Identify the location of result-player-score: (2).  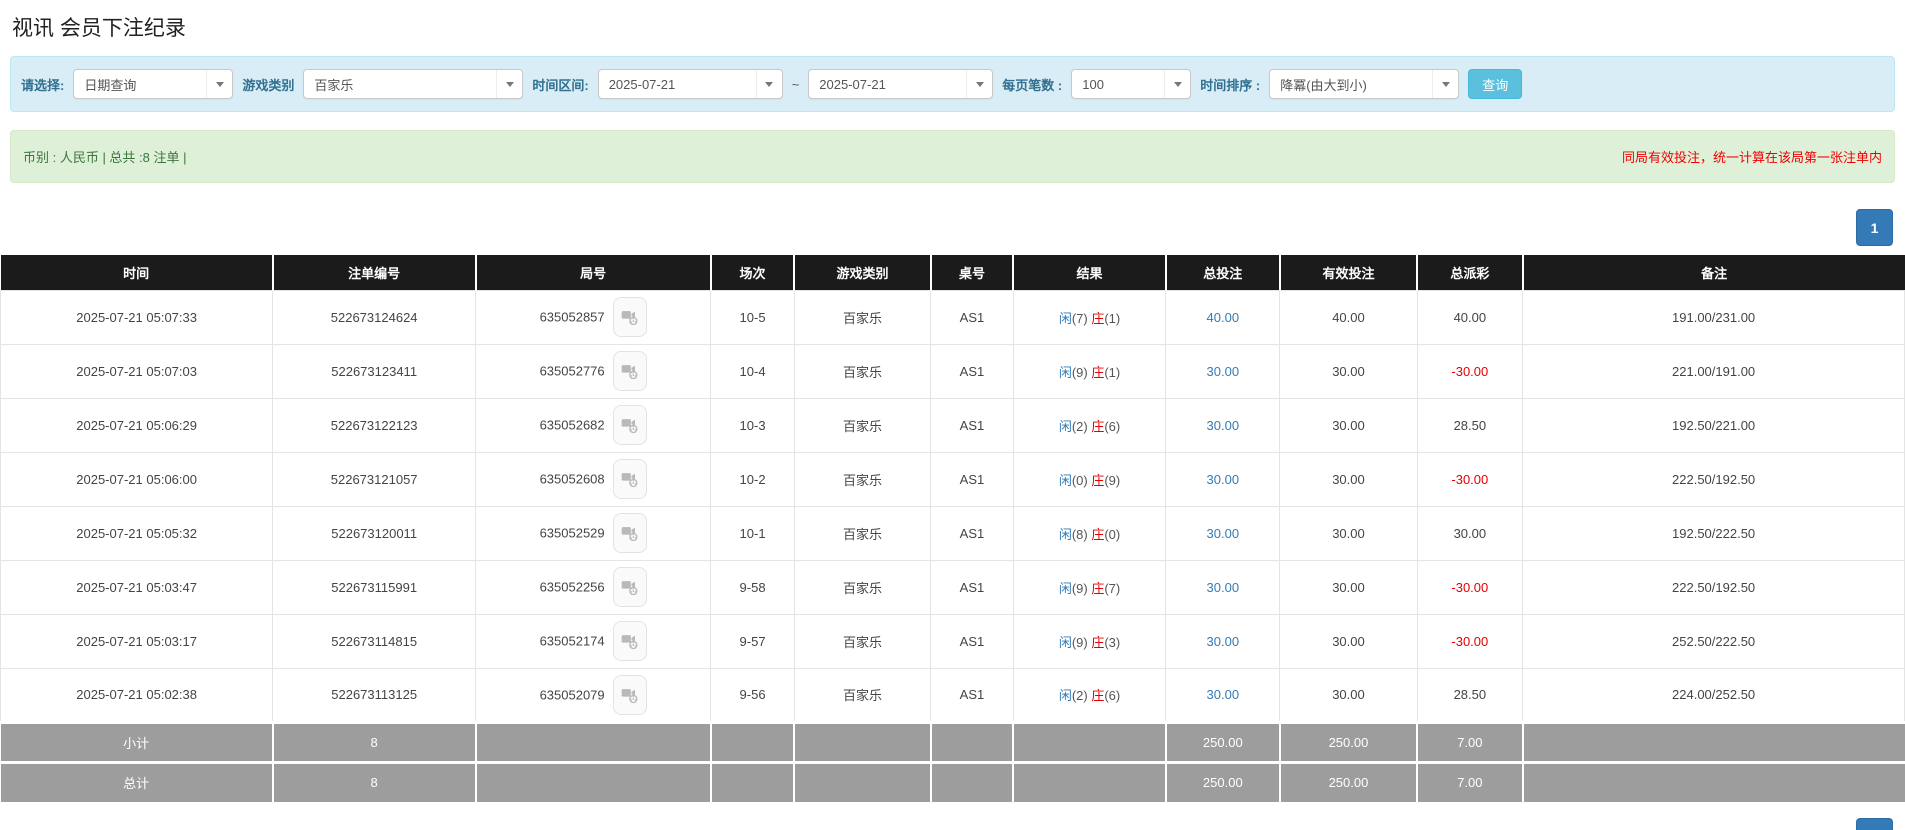
(1081, 426).